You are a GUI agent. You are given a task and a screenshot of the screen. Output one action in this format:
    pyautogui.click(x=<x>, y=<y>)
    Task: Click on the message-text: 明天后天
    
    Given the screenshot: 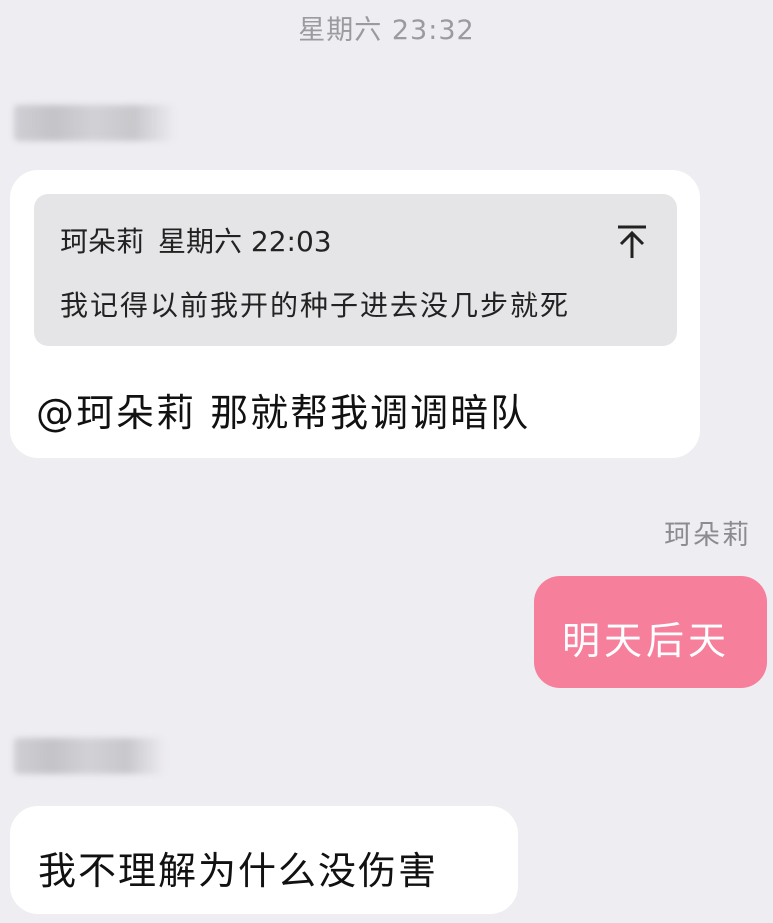 What is the action you would take?
    pyautogui.click(x=646, y=641)
    